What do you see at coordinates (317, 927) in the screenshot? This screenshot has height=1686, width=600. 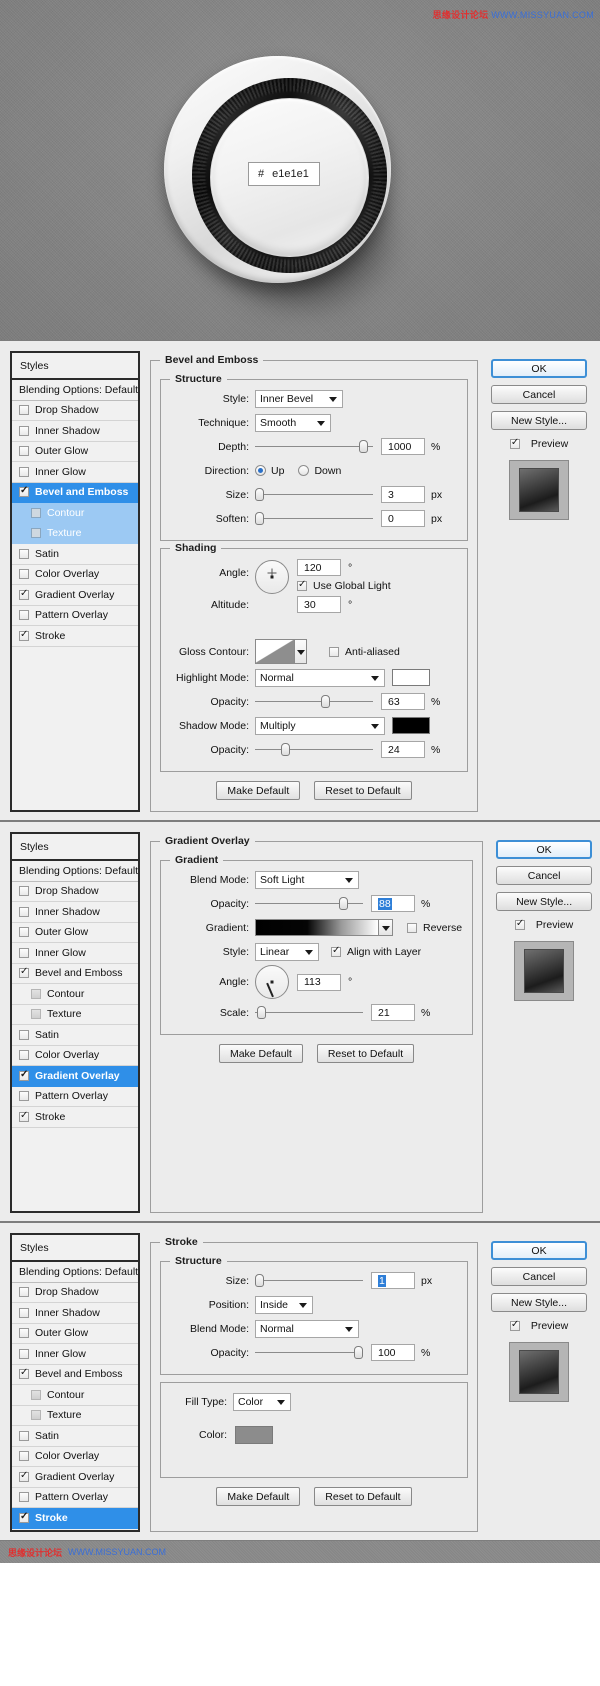 I see `gradient-preview-bar` at bounding box center [317, 927].